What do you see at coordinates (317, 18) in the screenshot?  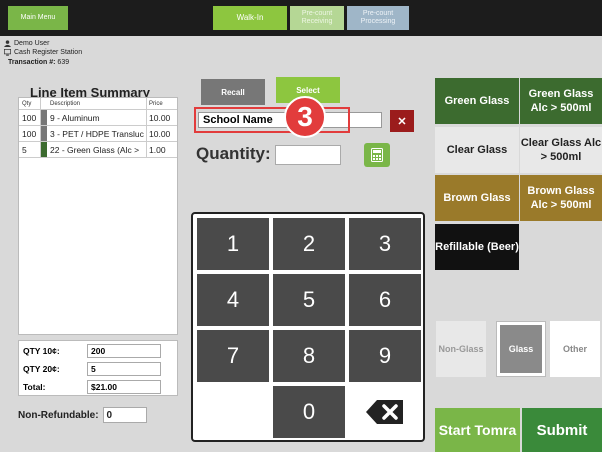 I see `precount-receiving-tab: Pre-count Receiving` at bounding box center [317, 18].